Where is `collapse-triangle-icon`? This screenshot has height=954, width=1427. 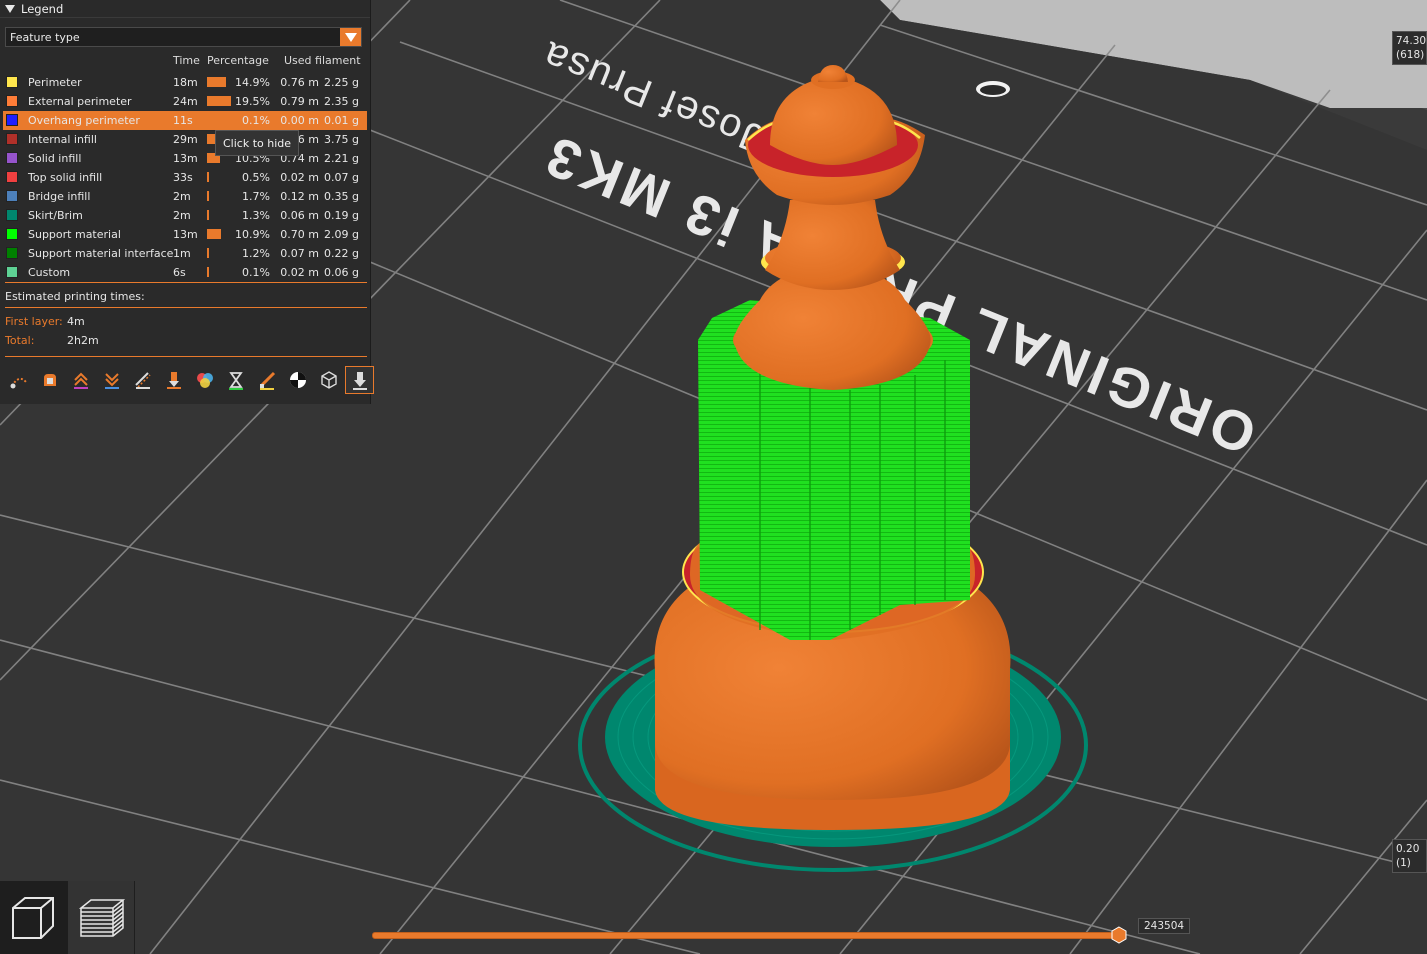 collapse-triangle-icon is located at coordinates (10, 8).